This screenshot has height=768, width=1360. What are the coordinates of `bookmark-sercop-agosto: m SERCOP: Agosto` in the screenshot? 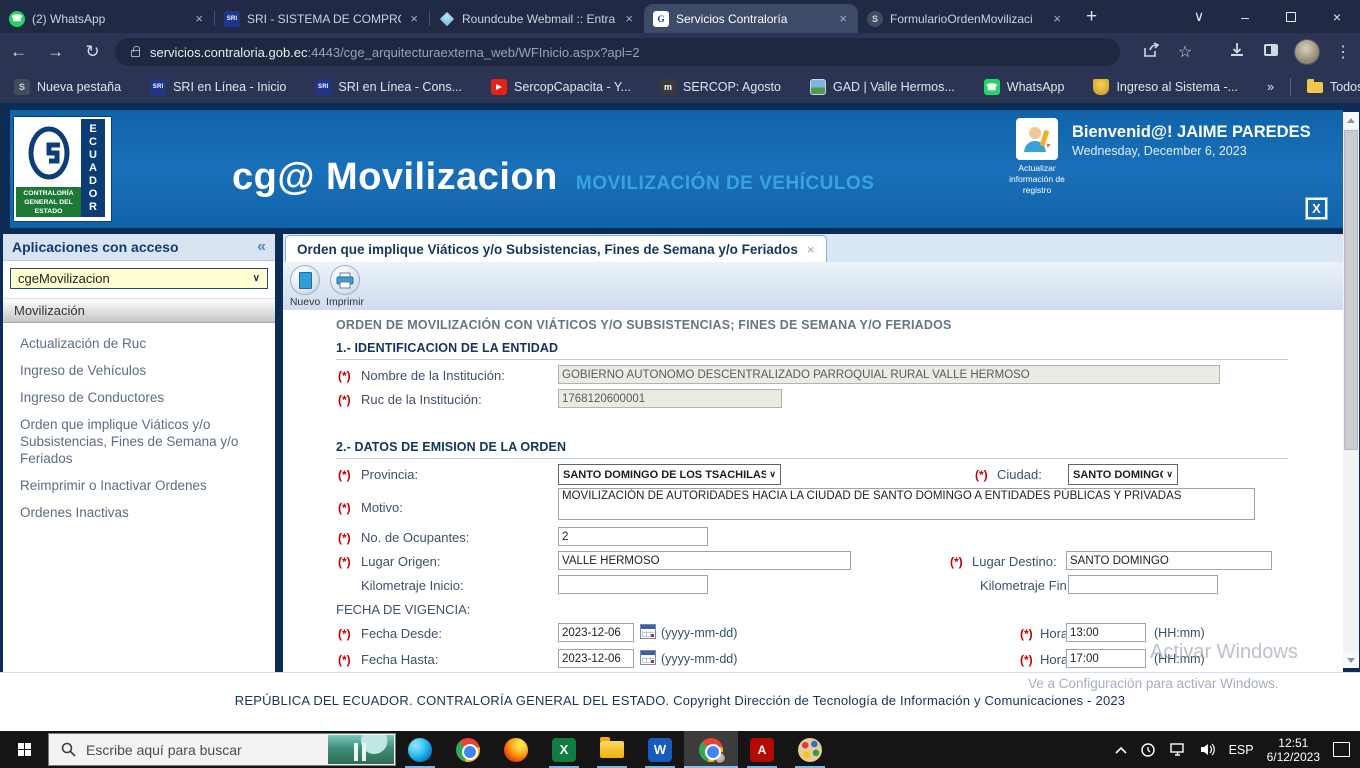 It's located at (720, 87).